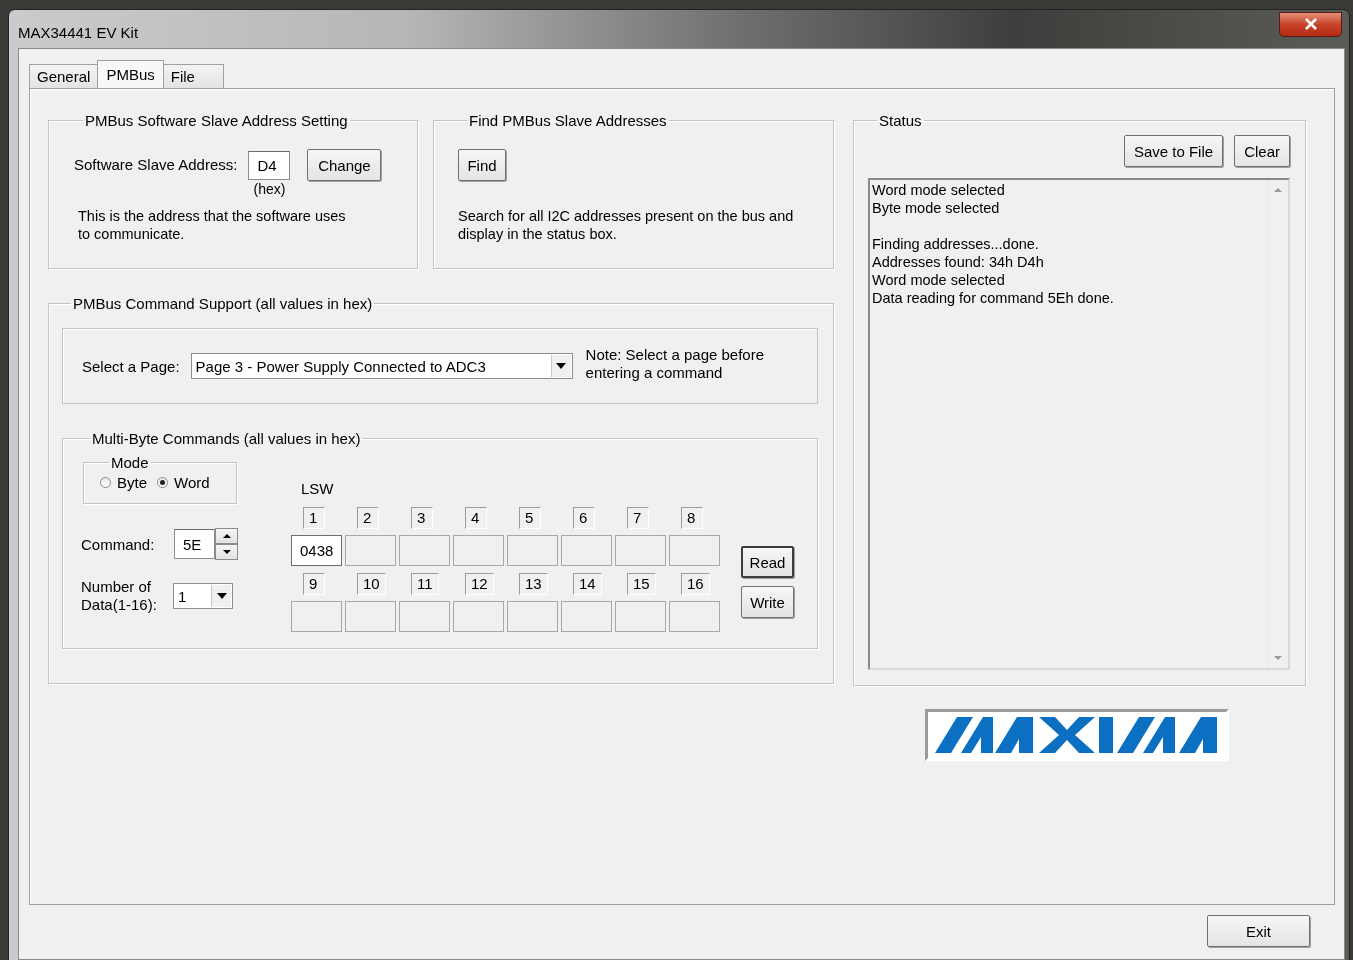 The width and height of the screenshot is (1353, 960). I want to click on index-label: 1, so click(314, 518).